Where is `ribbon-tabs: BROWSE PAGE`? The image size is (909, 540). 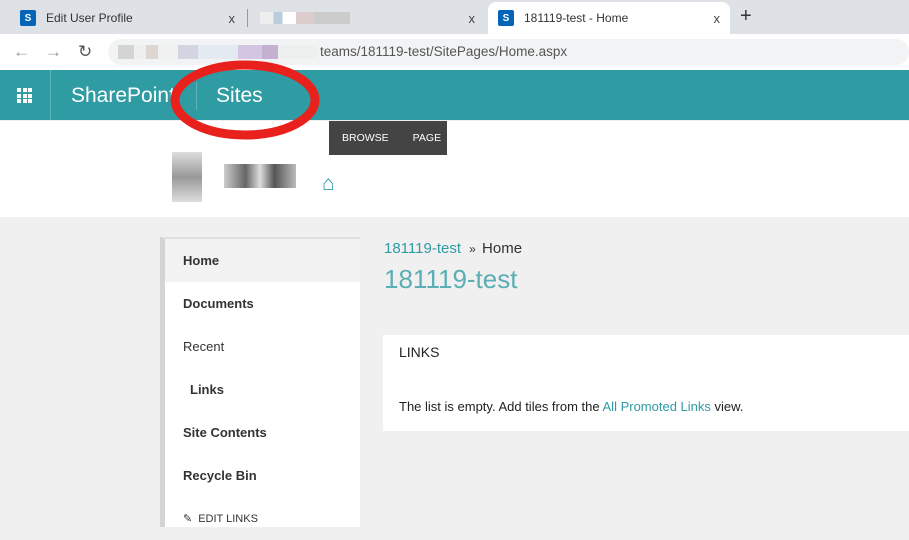
ribbon-tabs: BROWSE PAGE is located at coordinates (388, 138).